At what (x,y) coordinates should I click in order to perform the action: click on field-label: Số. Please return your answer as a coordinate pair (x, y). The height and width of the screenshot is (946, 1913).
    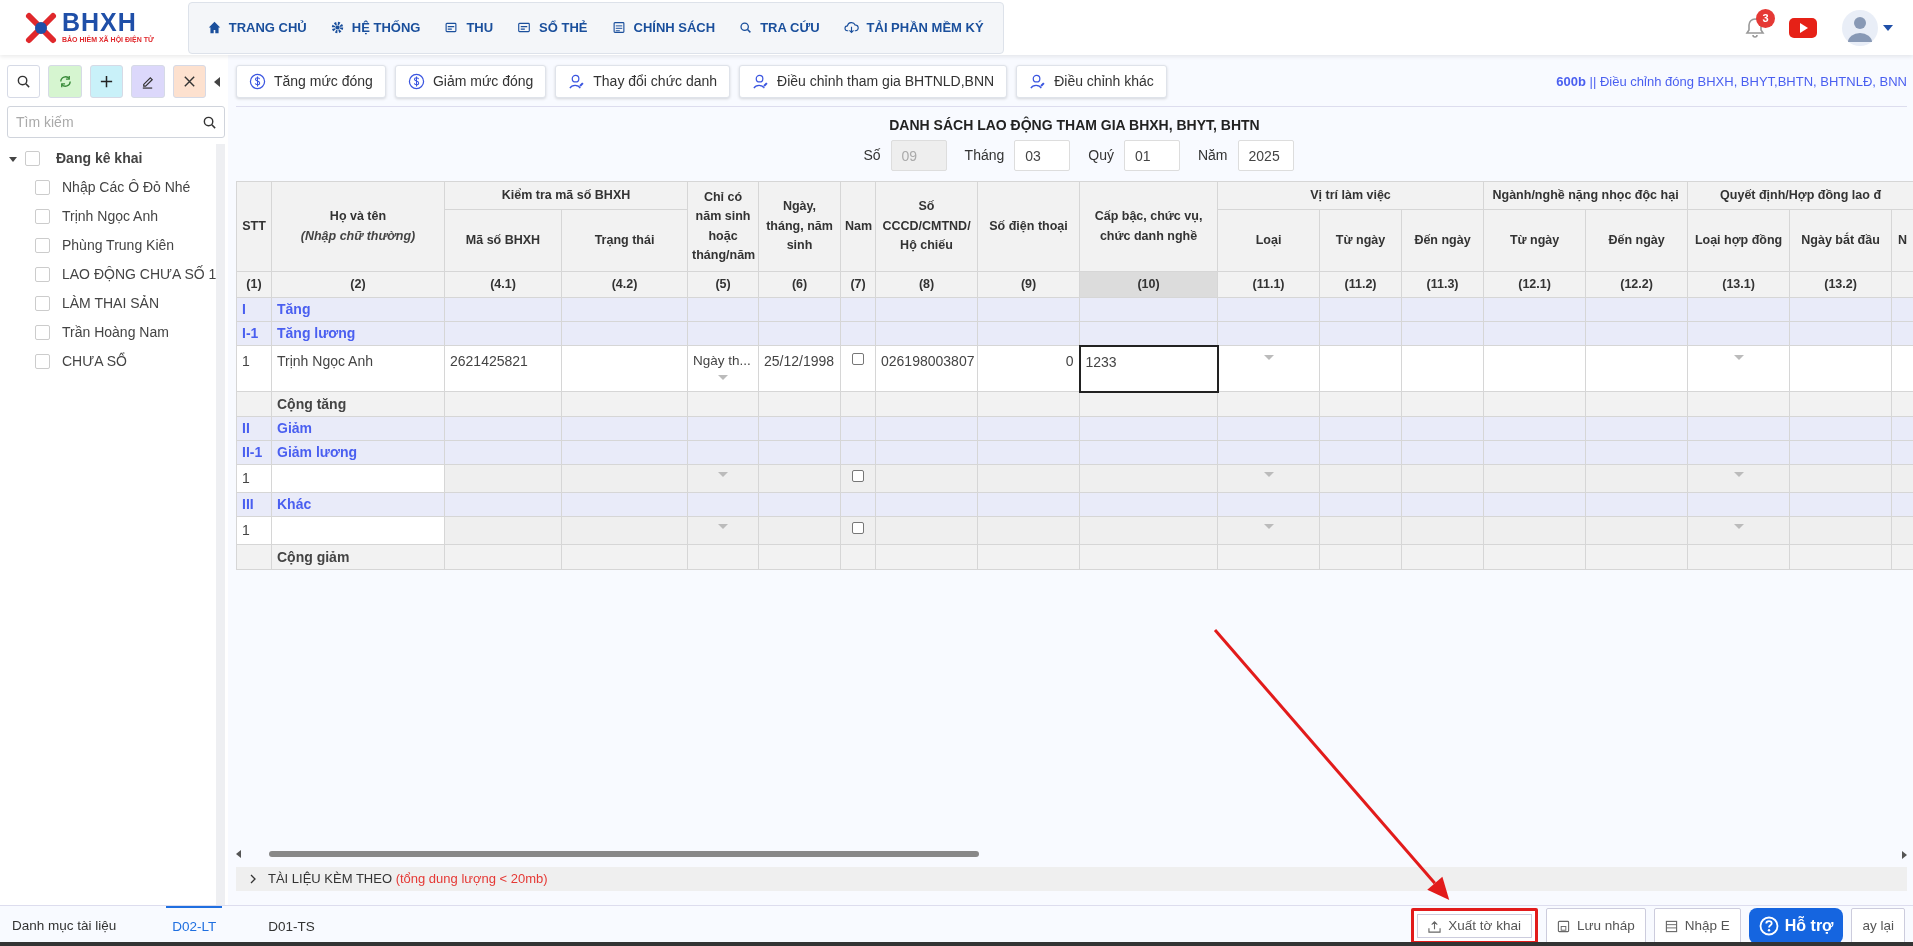
    Looking at the image, I should click on (872, 155).